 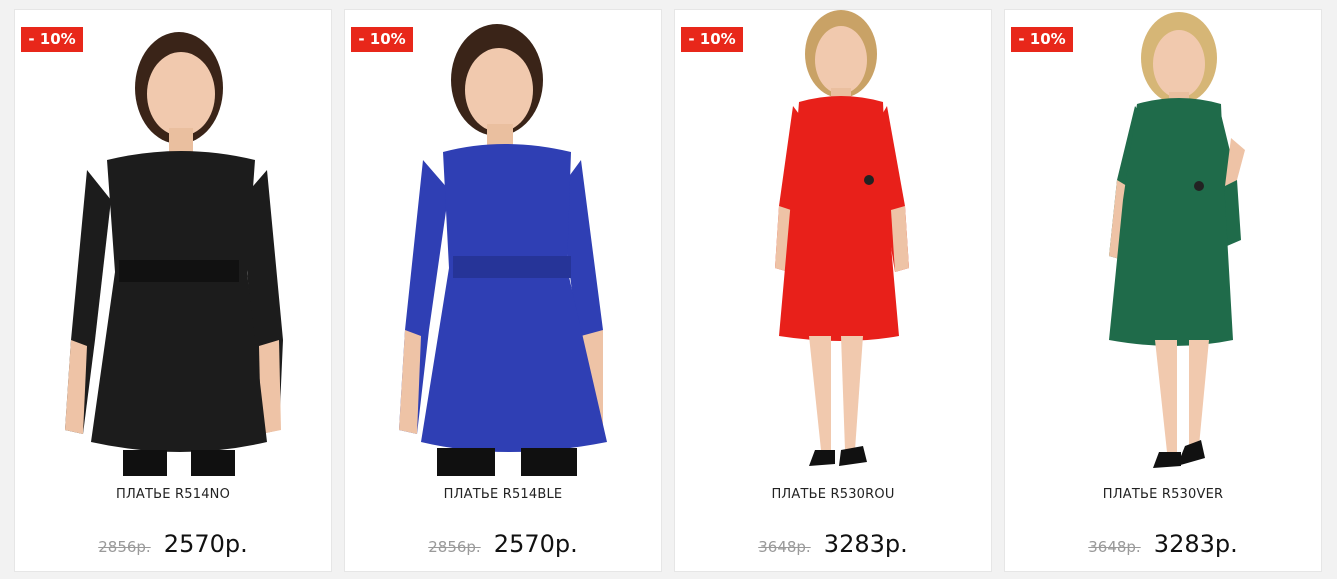 What do you see at coordinates (833, 494) in the screenshot?
I see `product-name: ПЛАТЬЕ R530ROU` at bounding box center [833, 494].